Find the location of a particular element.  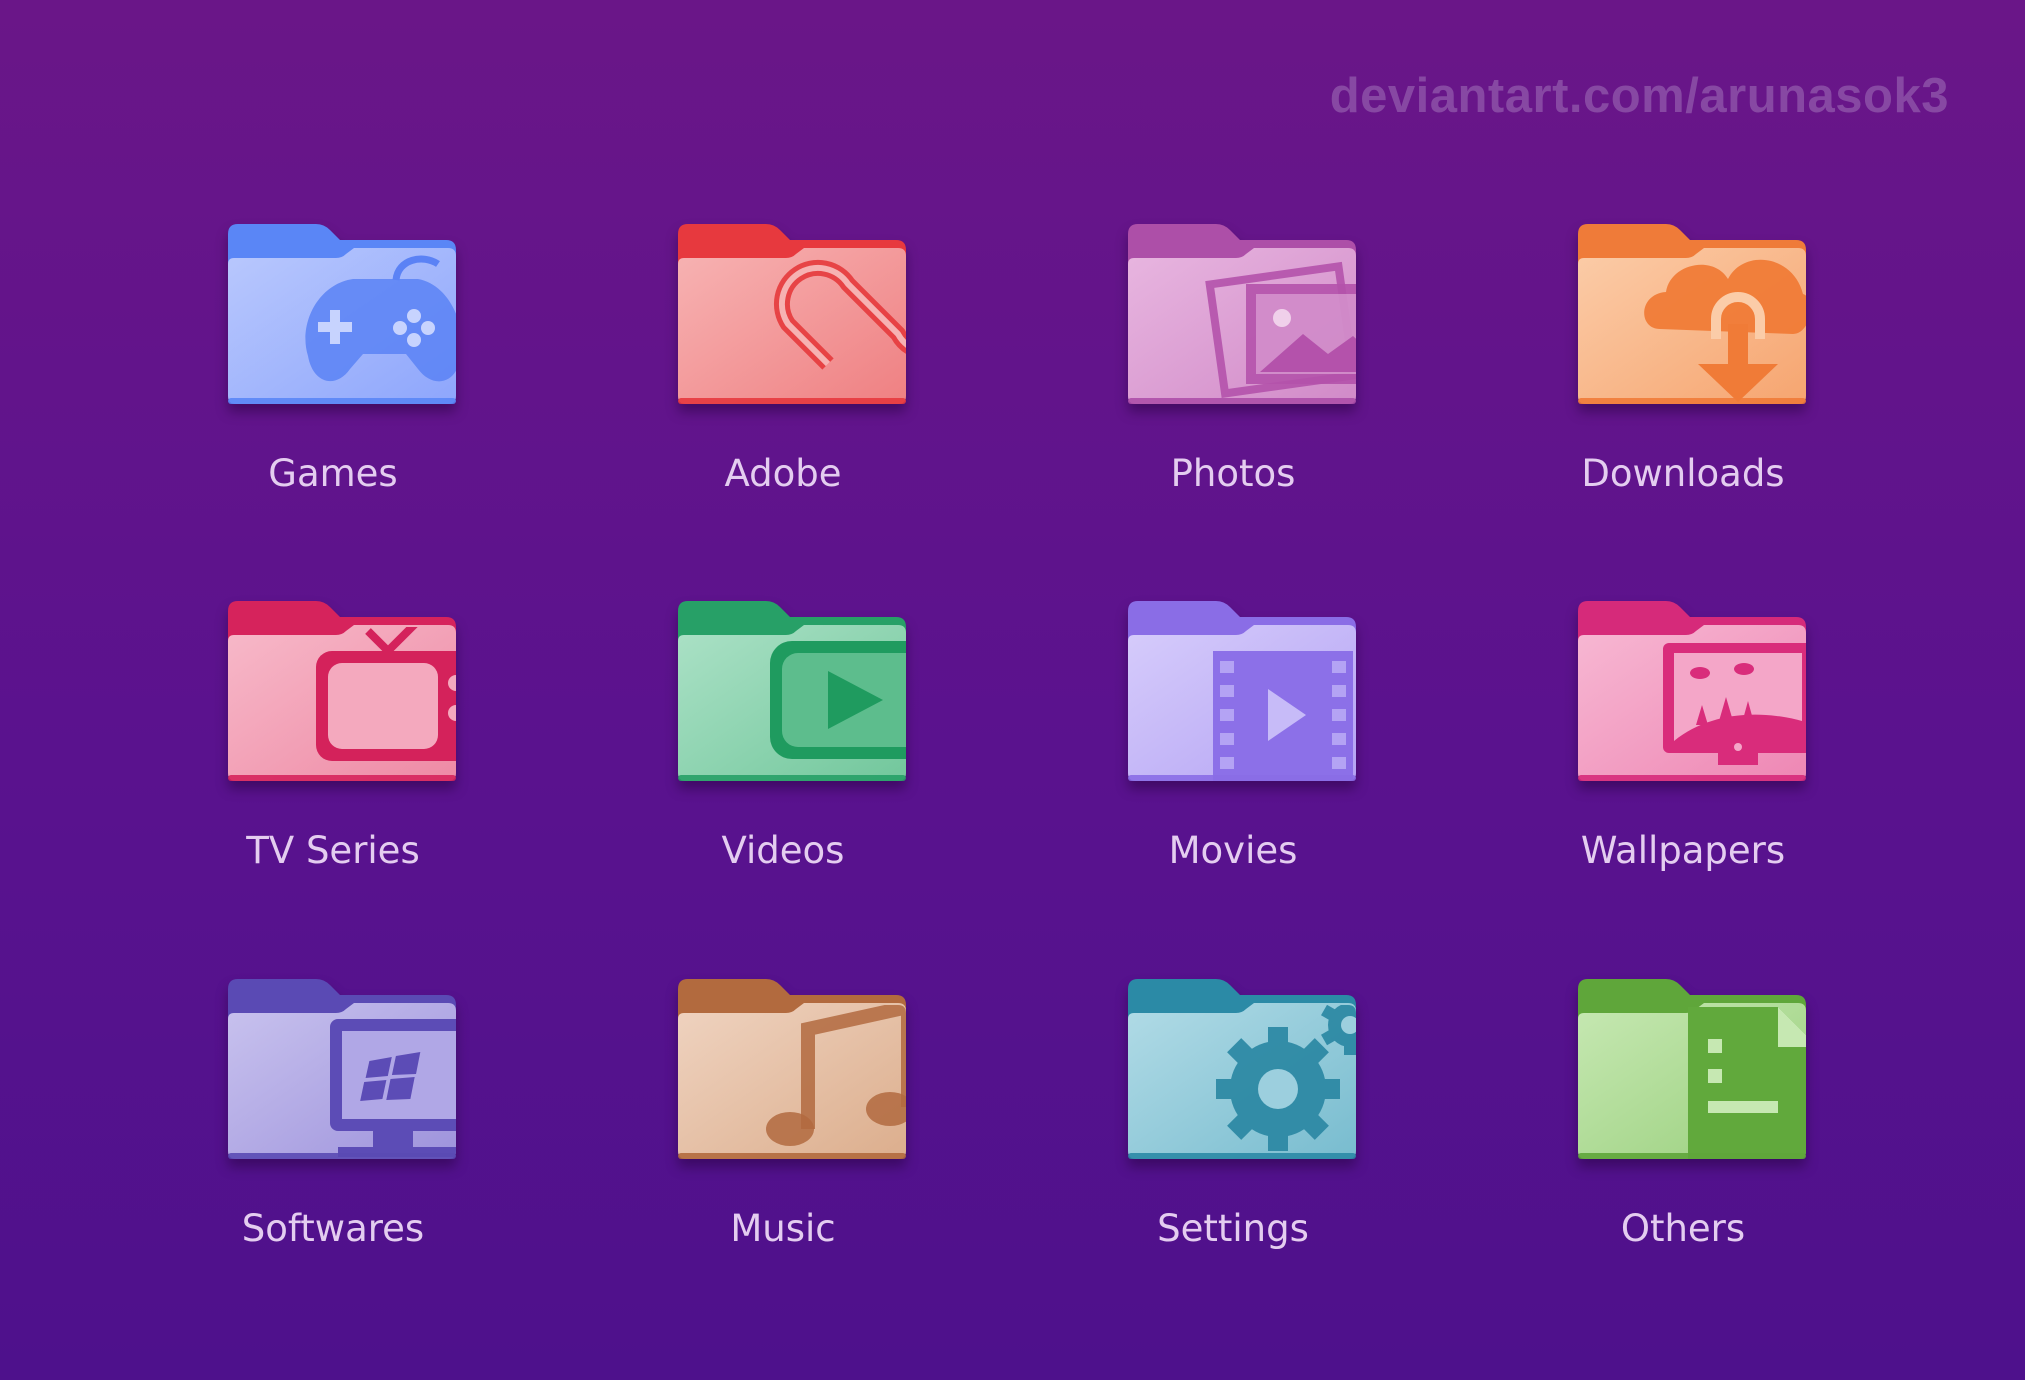

folder-label: Photos is located at coordinates (1233, 473).